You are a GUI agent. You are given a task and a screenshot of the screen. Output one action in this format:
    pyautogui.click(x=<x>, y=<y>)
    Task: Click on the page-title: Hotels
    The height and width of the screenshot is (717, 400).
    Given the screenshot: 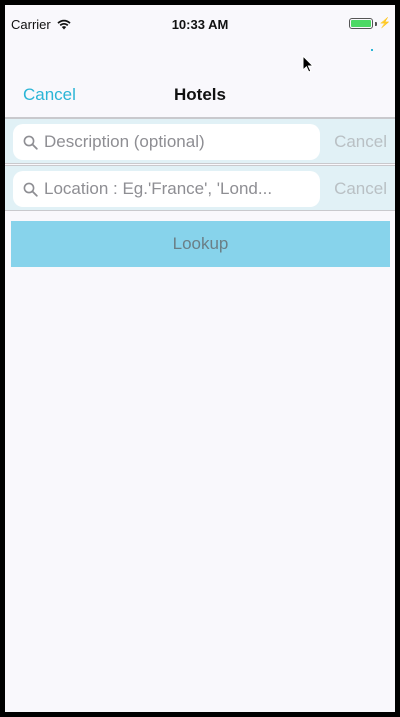 What is the action you would take?
    pyautogui.click(x=200, y=94)
    